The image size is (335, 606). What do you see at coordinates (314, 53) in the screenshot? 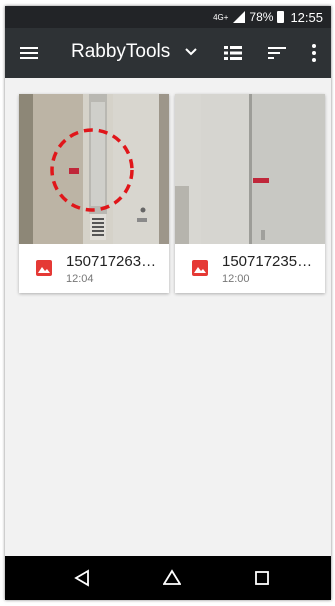
I see `more-vert-icon` at bounding box center [314, 53].